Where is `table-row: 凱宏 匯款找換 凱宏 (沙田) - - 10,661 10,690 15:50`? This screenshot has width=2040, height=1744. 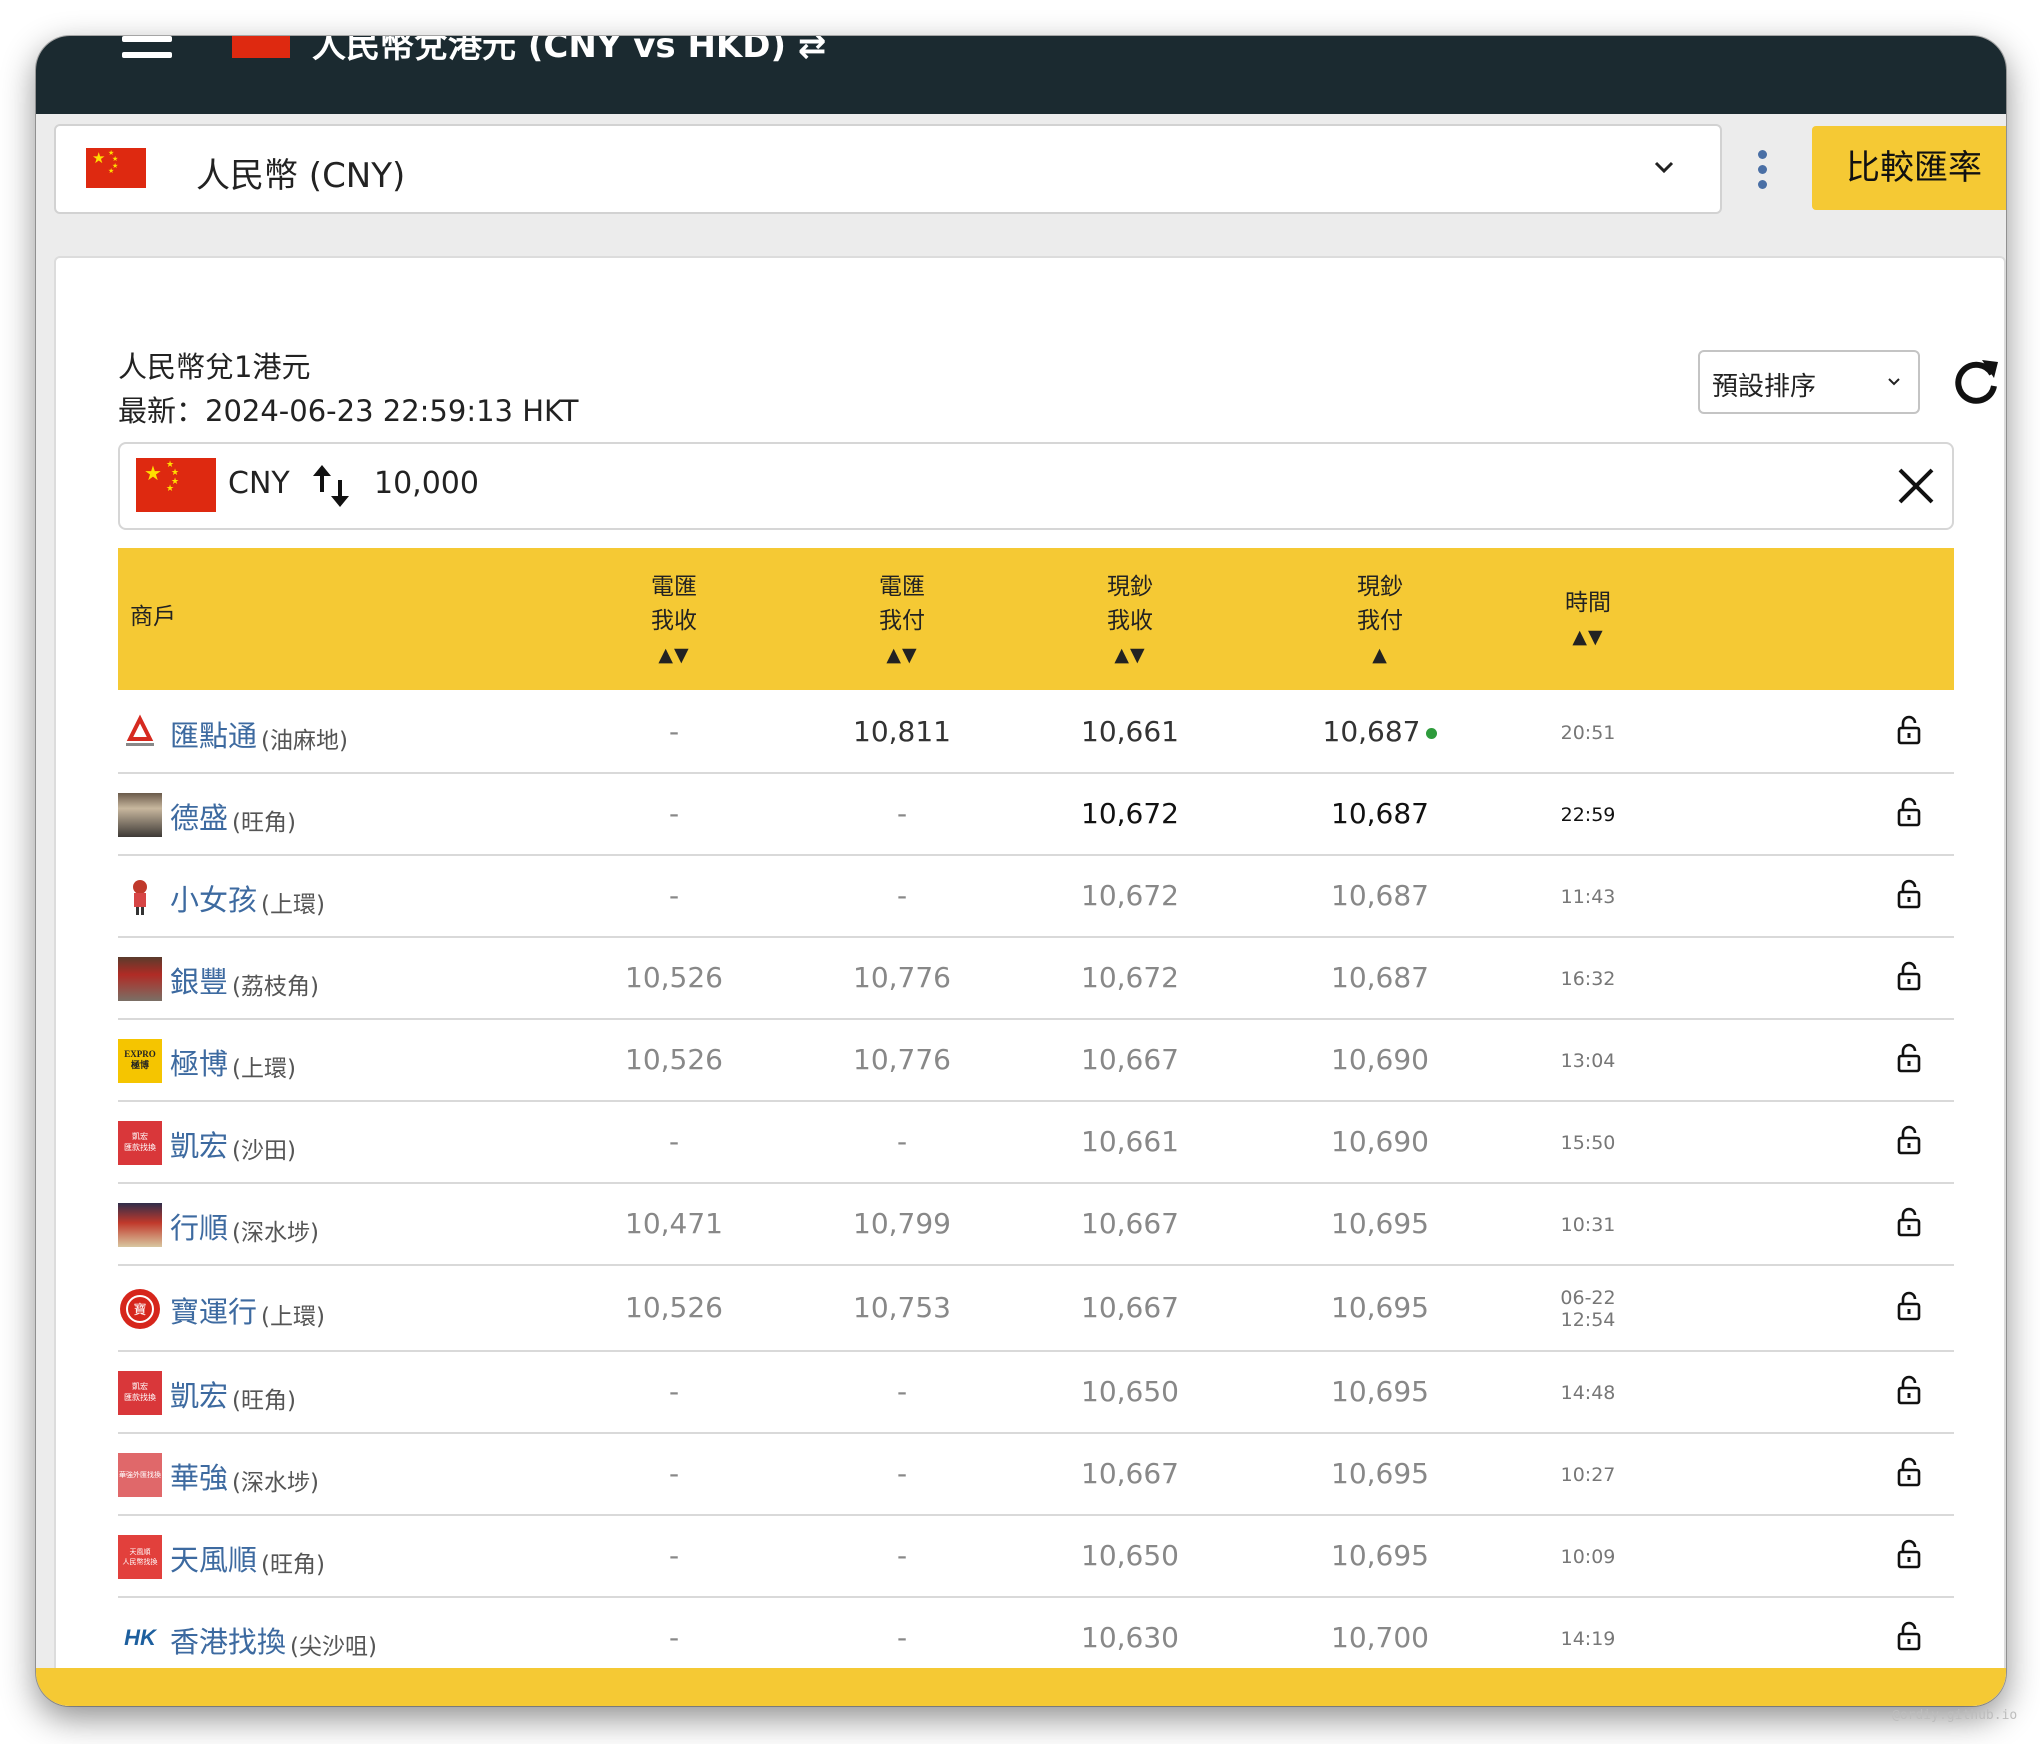
table-row: 凱宏 匯款找換 凱宏 (沙田) - - 10,661 10,690 15:50 is located at coordinates (1036, 1143).